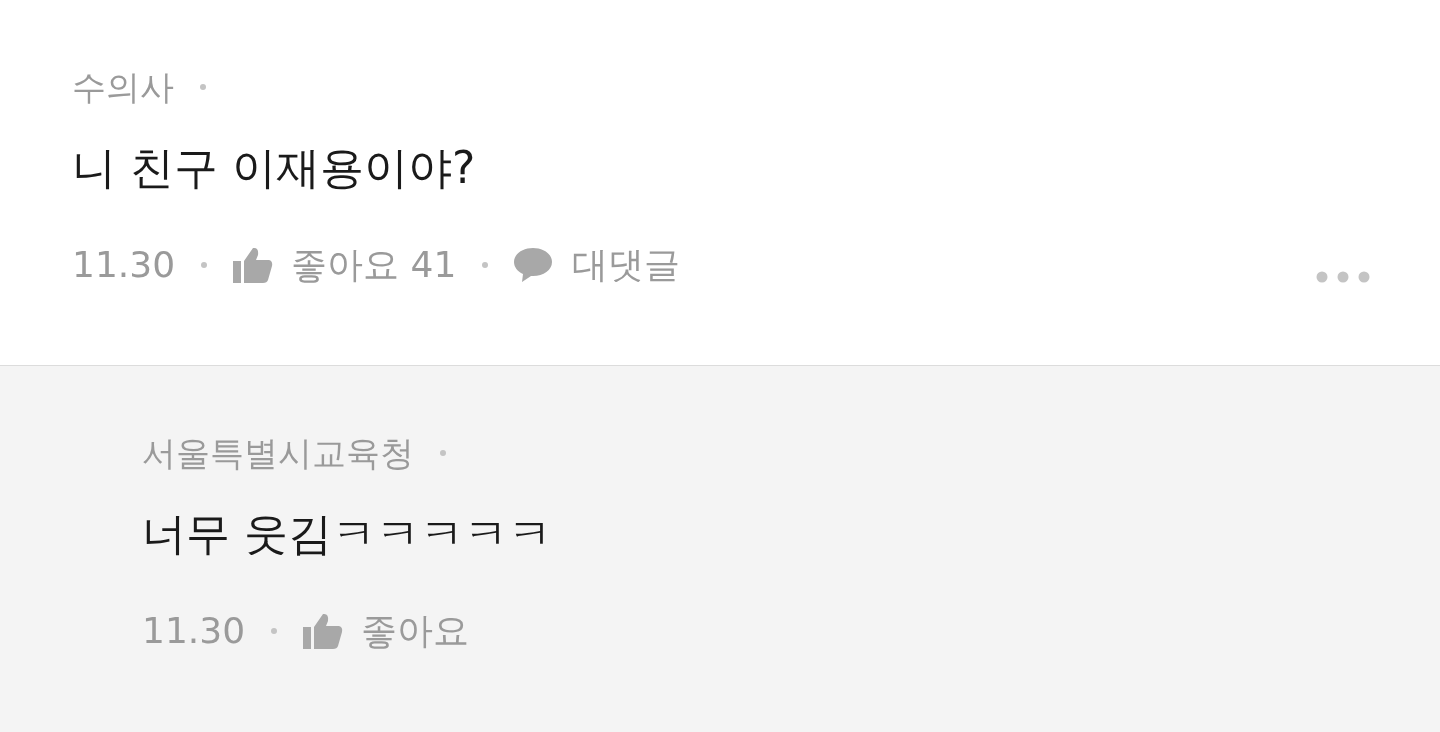 The image size is (1440, 732). What do you see at coordinates (345, 265) in the screenshot?
I see `like-button: 좋아요 41` at bounding box center [345, 265].